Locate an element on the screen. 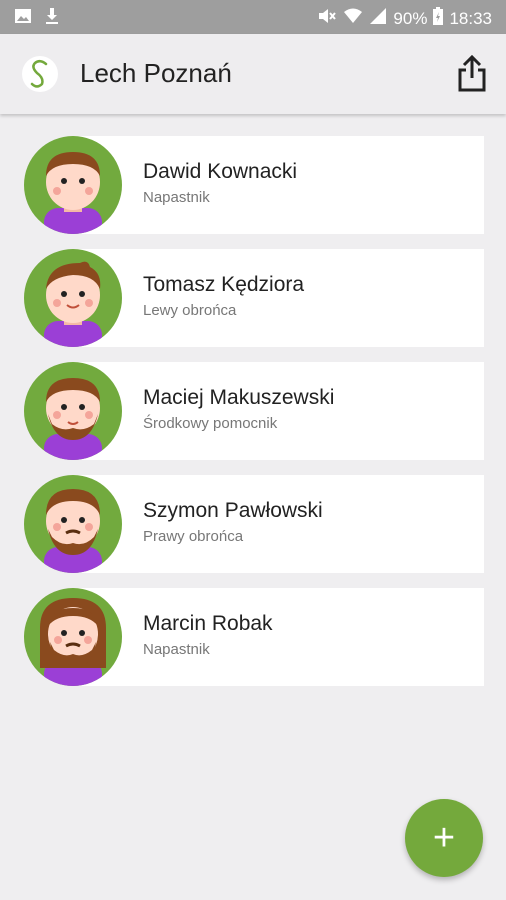 Image resolution: width=506 pixels, height=900 pixels. image-icon is located at coordinates (23, 18).